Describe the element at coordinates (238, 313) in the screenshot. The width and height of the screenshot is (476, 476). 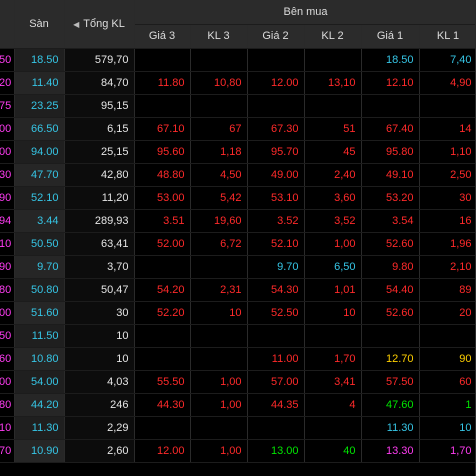
I see `table-row: 00 51.60 30 52.20 10 52.50 10 52.60 20` at that location.